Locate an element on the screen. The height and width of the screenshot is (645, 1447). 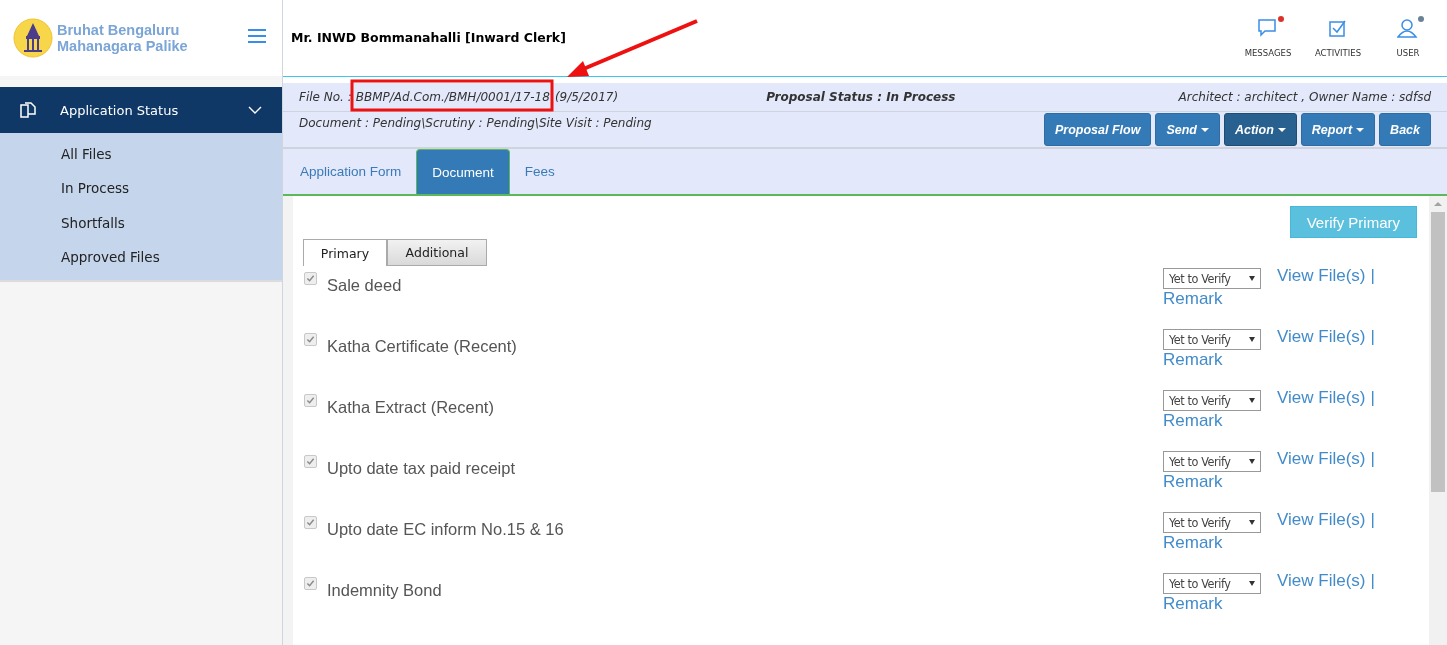
tab: Application Form is located at coordinates (351, 171).